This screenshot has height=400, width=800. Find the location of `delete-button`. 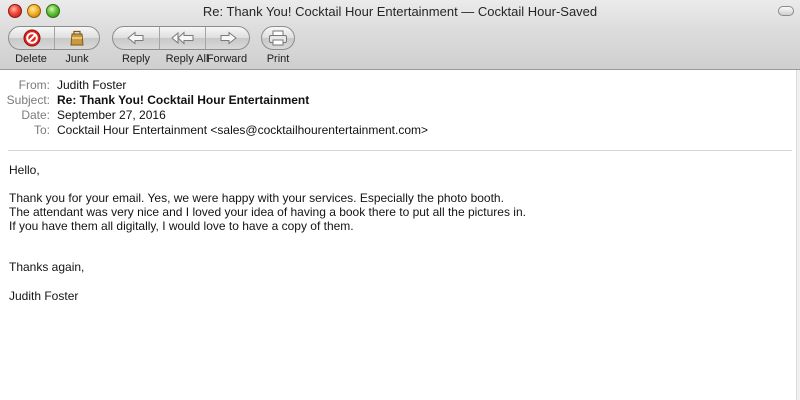

delete-button is located at coordinates (31, 38).